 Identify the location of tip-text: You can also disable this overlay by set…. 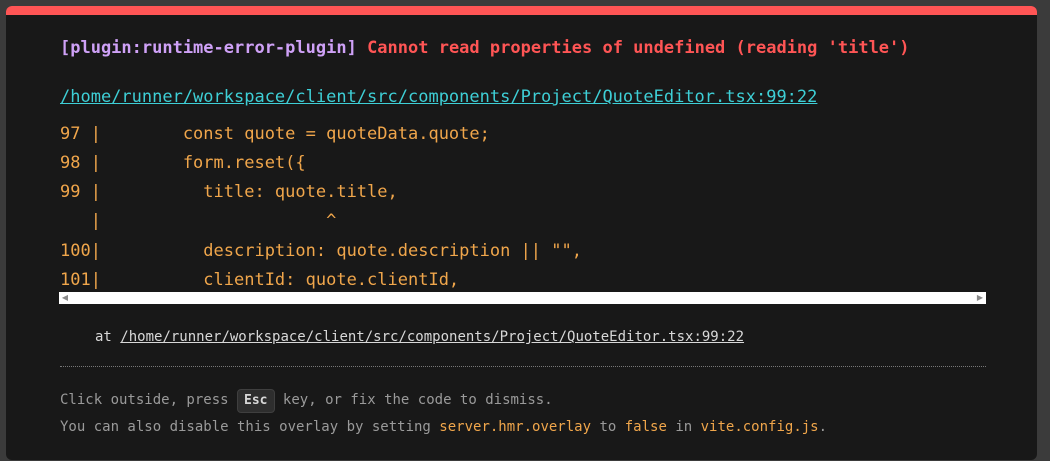
(250, 427).